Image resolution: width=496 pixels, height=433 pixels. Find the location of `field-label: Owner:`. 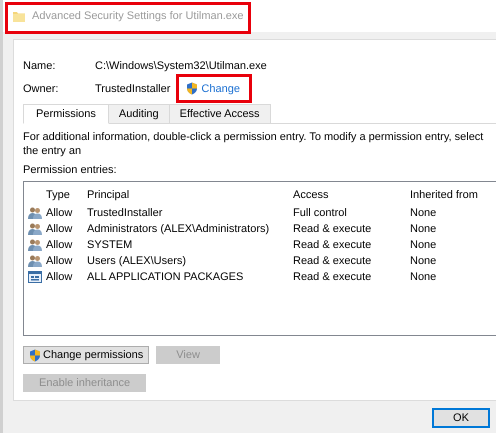

field-label: Owner: is located at coordinates (41, 88).